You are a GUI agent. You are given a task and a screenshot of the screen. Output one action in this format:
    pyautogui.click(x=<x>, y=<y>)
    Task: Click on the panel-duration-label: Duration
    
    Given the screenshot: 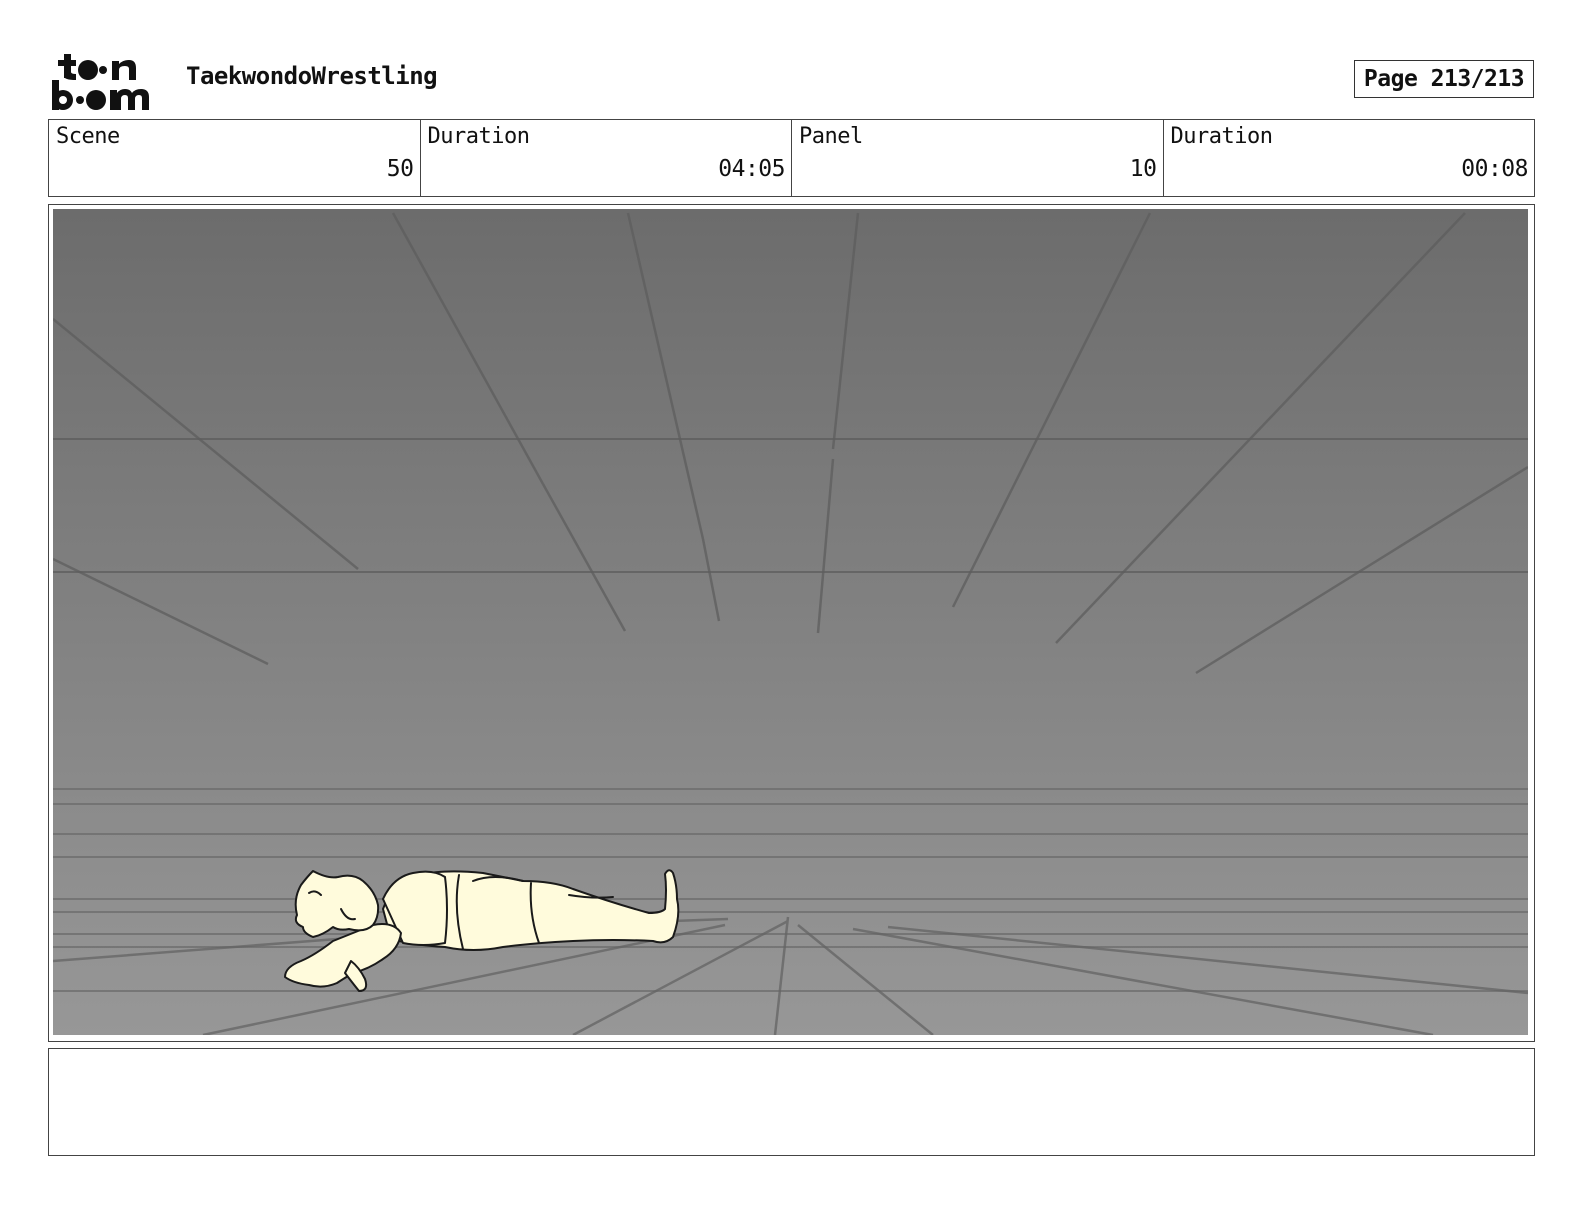 What is the action you would take?
    pyautogui.click(x=1221, y=136)
    